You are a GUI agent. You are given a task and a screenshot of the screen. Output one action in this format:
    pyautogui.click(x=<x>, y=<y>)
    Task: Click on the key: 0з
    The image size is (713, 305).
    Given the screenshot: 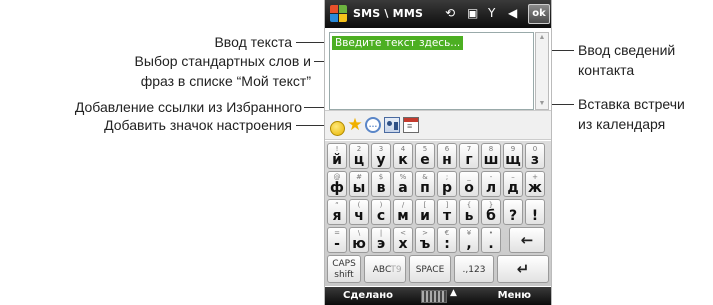 What is the action you would take?
    pyautogui.click(x=535, y=156)
    